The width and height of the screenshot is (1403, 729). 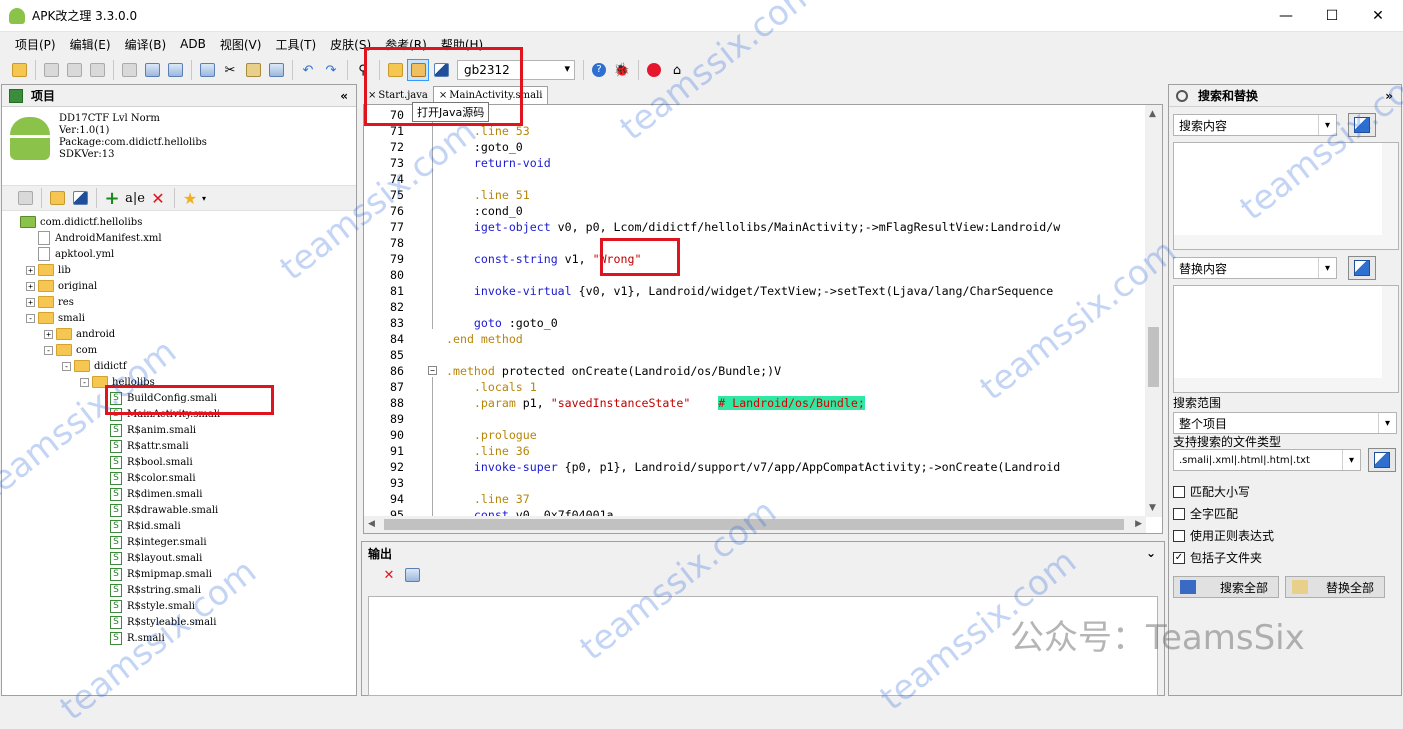 I want to click on build-icon, so click(x=97, y=70).